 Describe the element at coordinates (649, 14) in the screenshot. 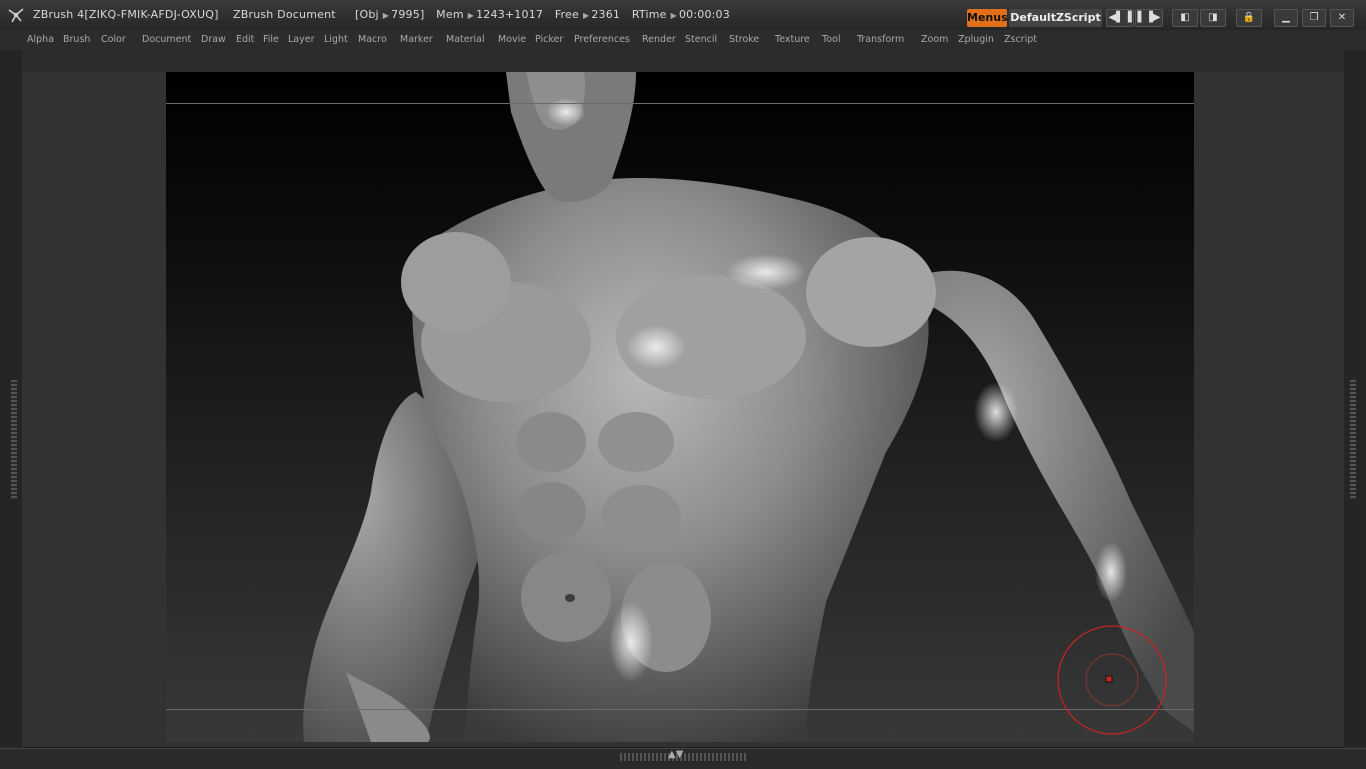

I see `rtime-label: RTime` at that location.